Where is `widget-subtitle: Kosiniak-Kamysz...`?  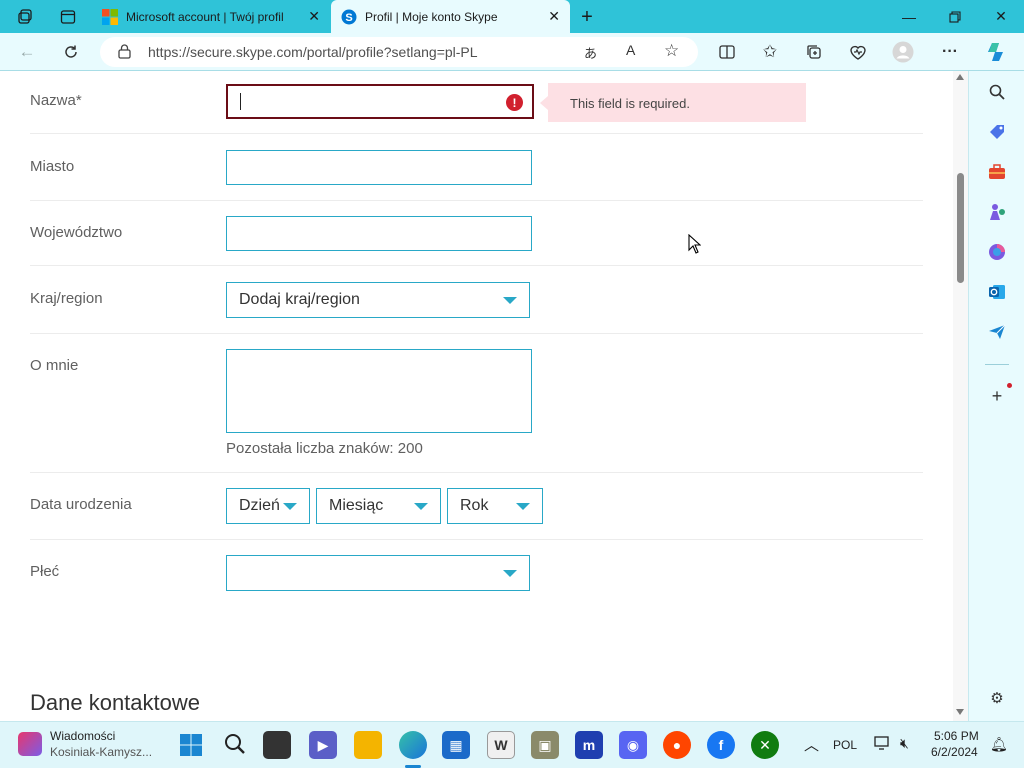 widget-subtitle: Kosiniak-Kamysz... is located at coordinates (101, 752).